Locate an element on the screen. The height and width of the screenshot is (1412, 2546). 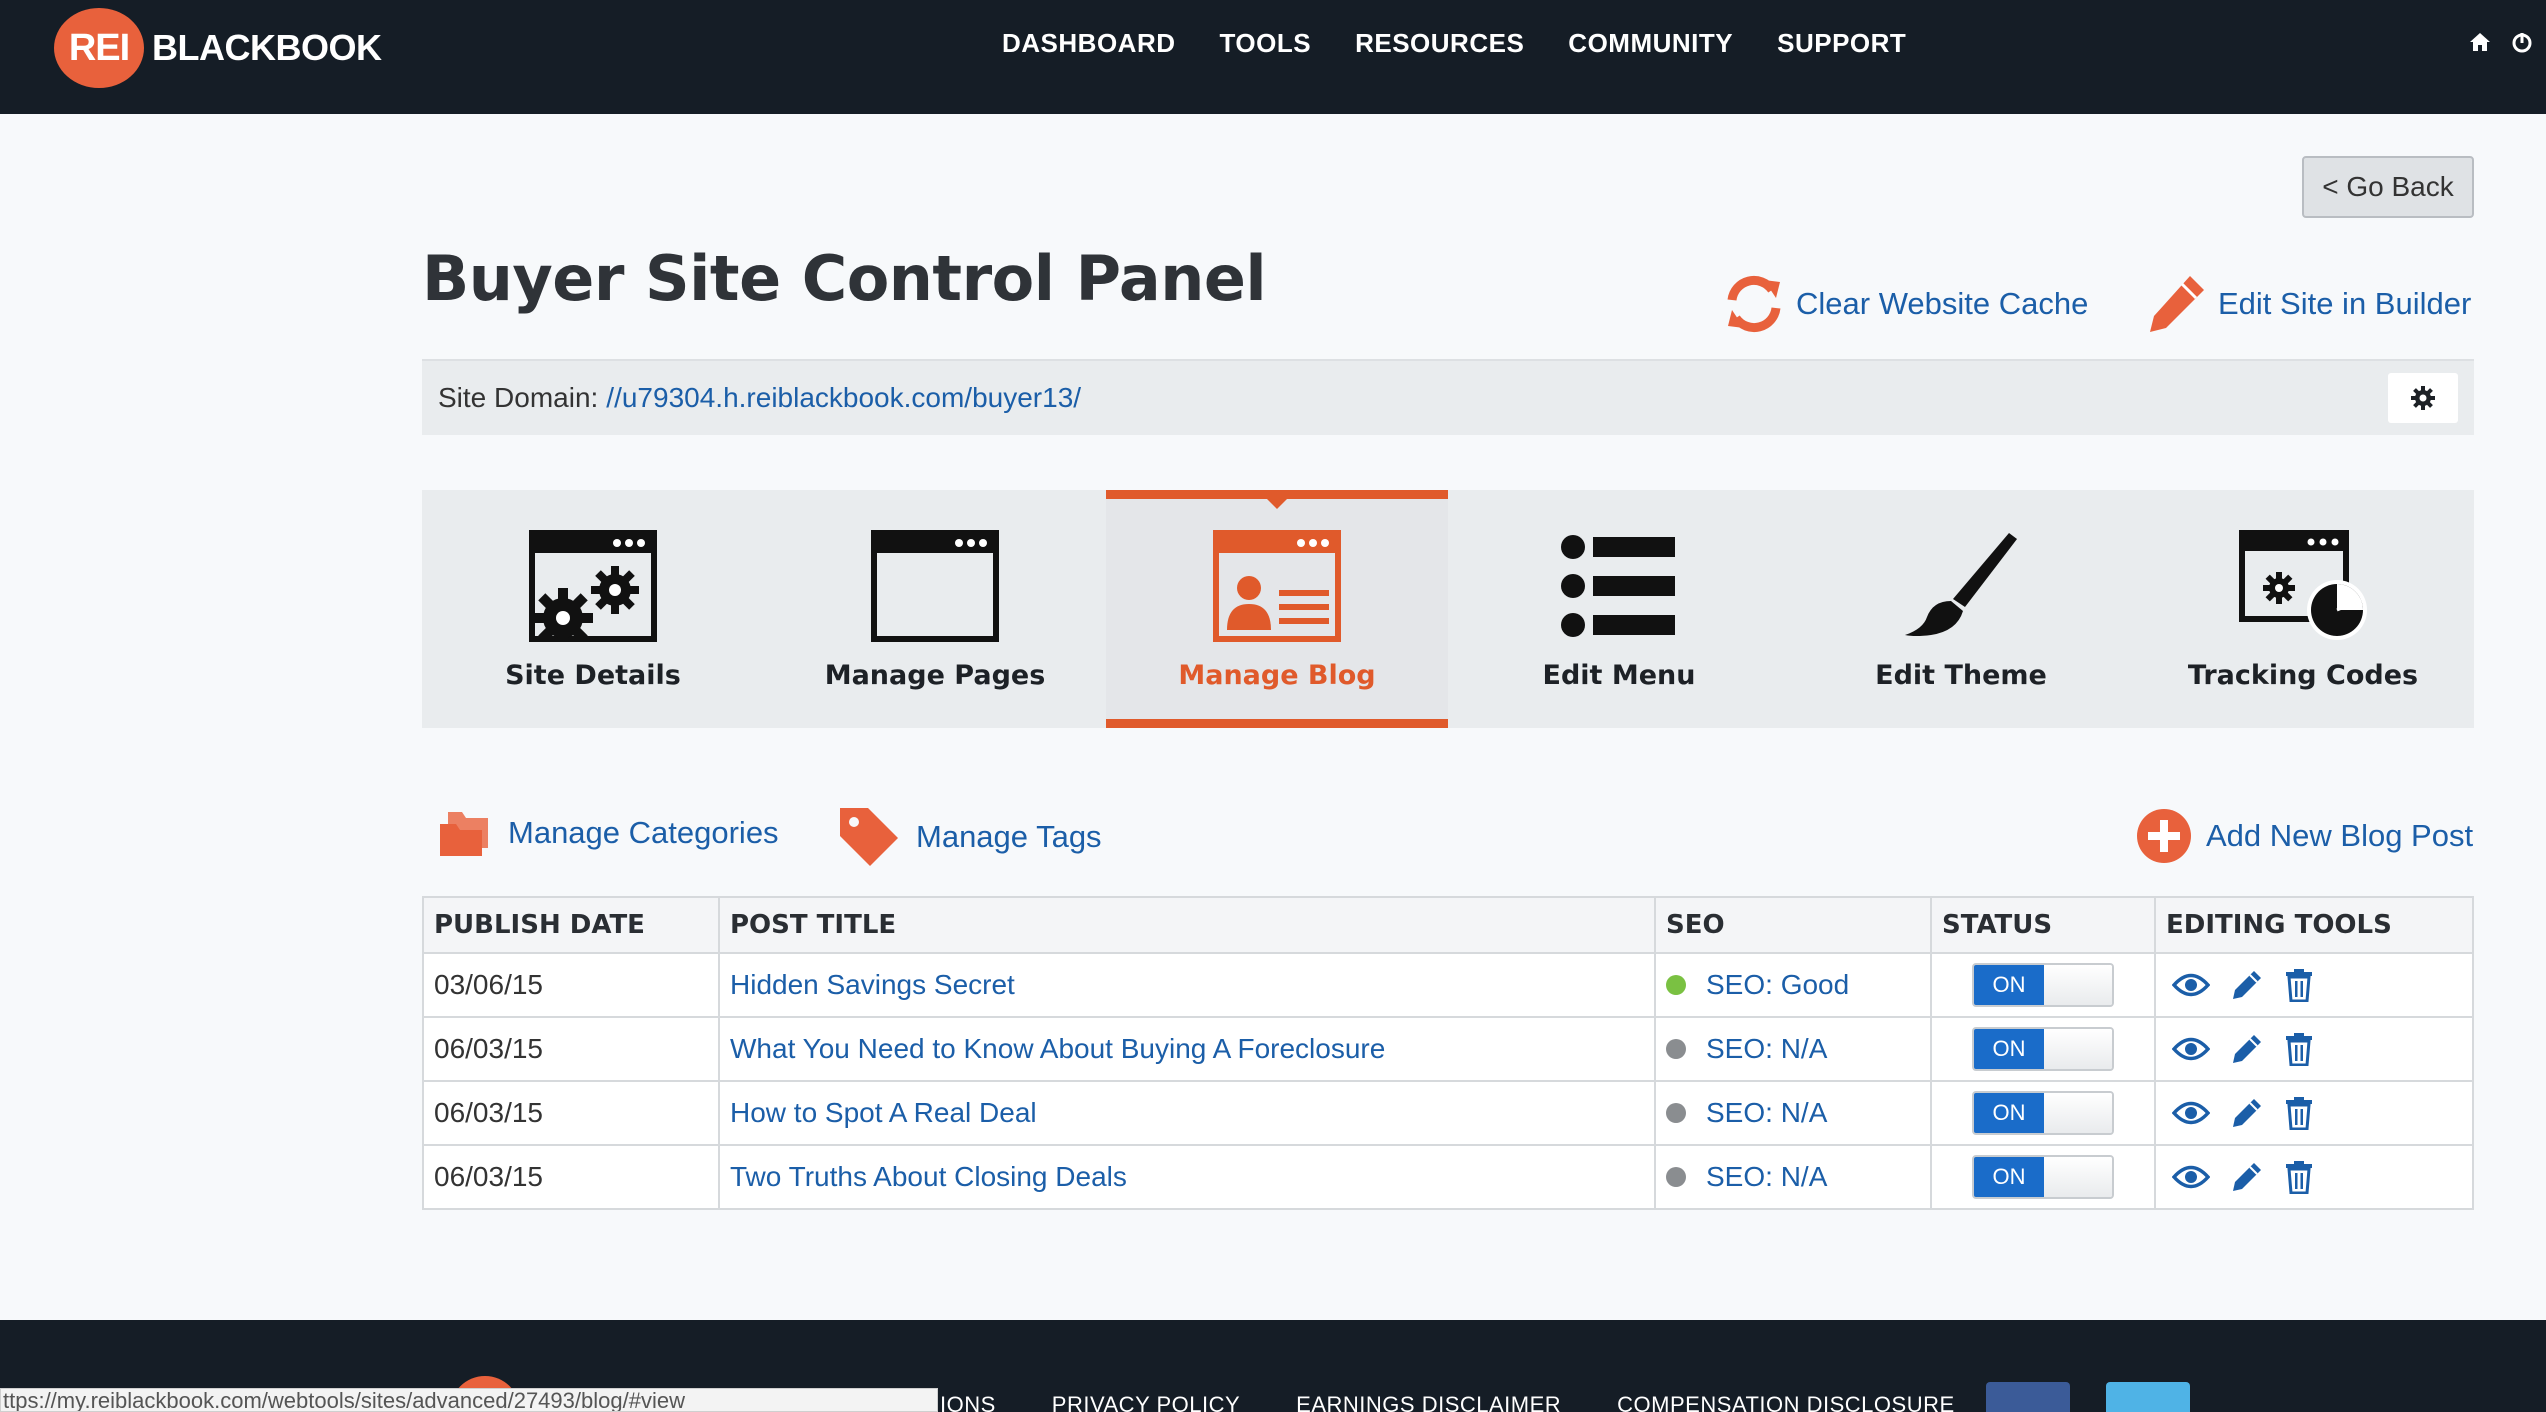
tab-edit-menu: Edit Menu is located at coordinates (1619, 609).